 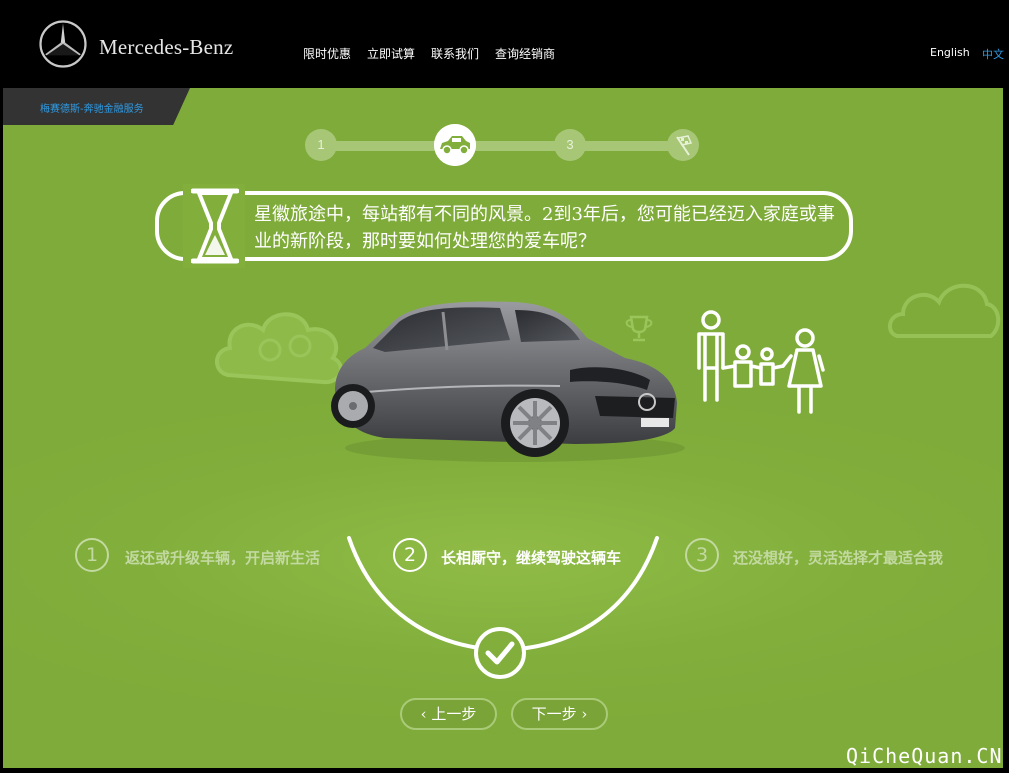 What do you see at coordinates (215, 226) in the screenshot?
I see `hourglass-icon` at bounding box center [215, 226].